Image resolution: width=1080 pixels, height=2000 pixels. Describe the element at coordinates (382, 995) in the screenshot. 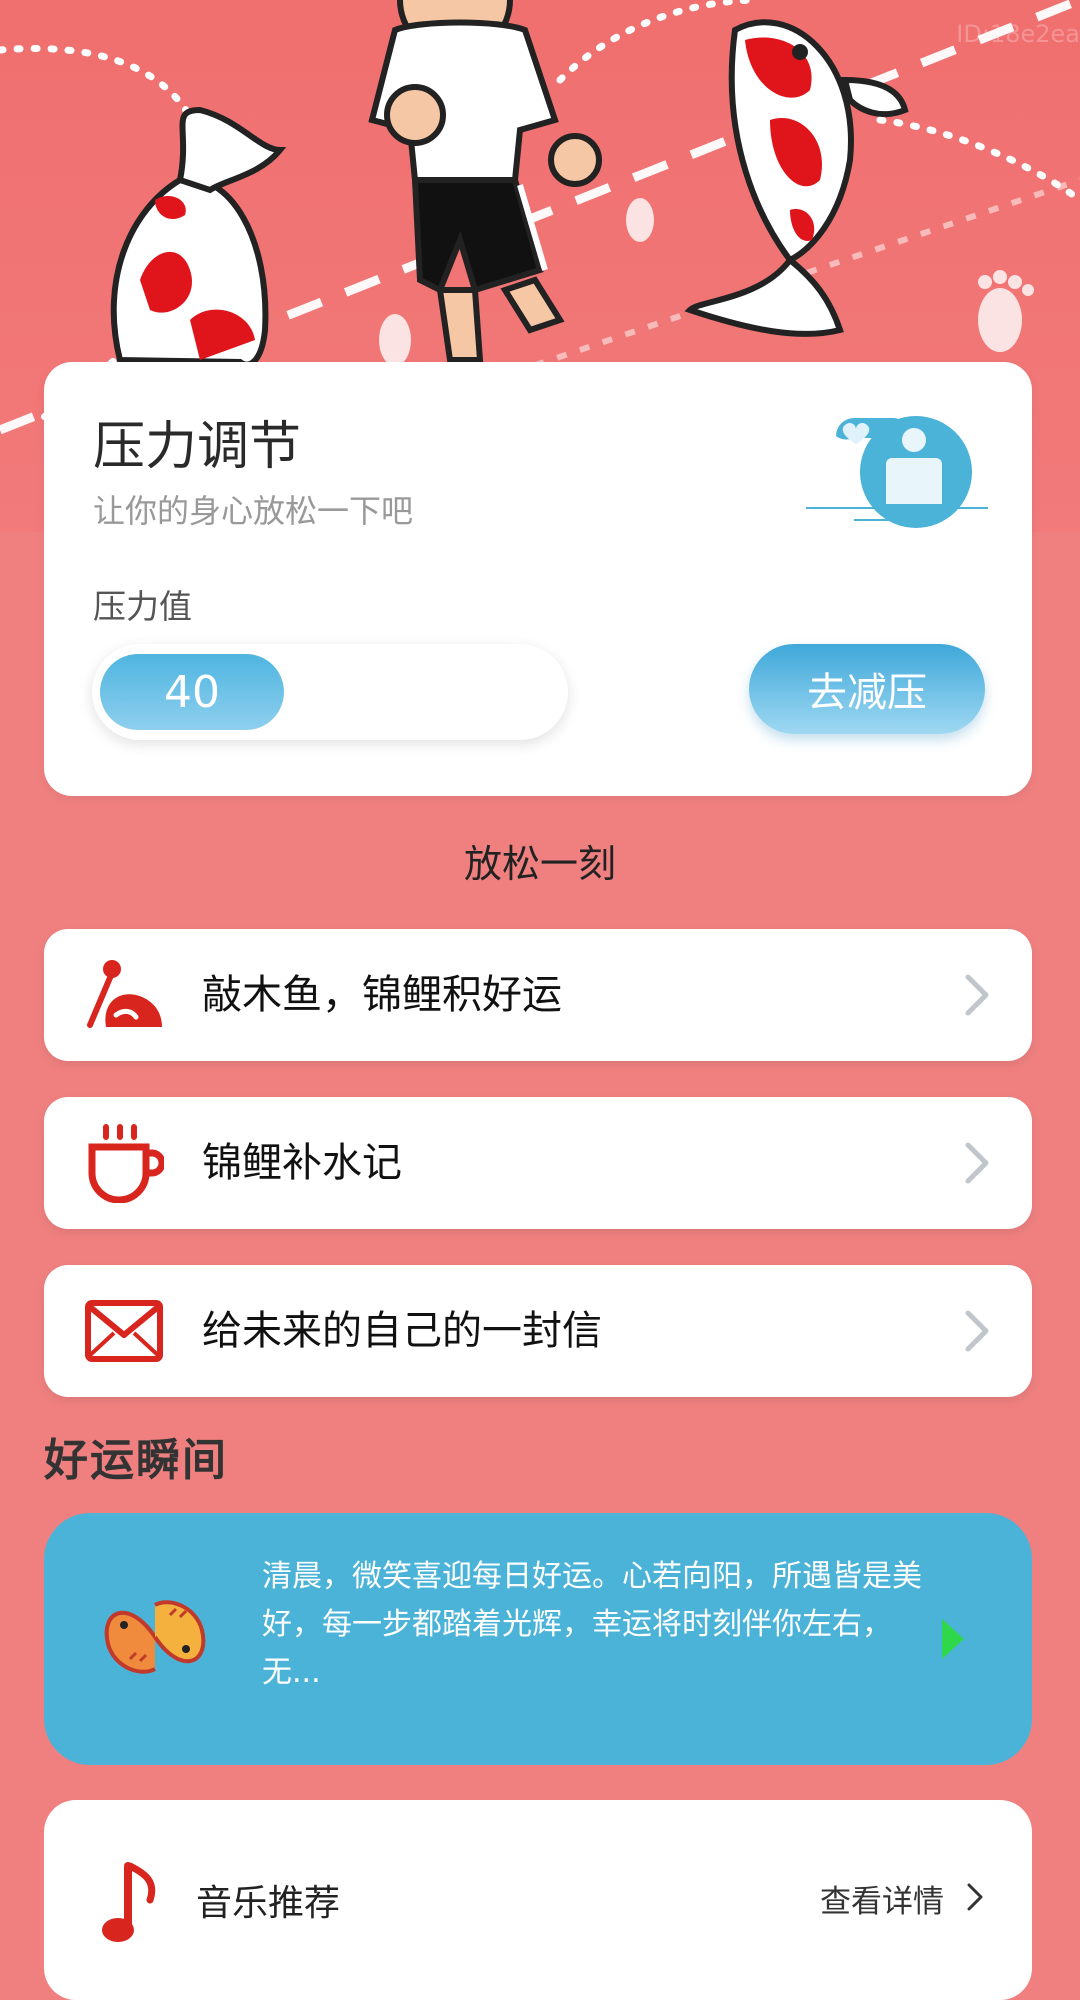

I see `list-item-label: 敲木鱼，锦鲤积好运` at that location.